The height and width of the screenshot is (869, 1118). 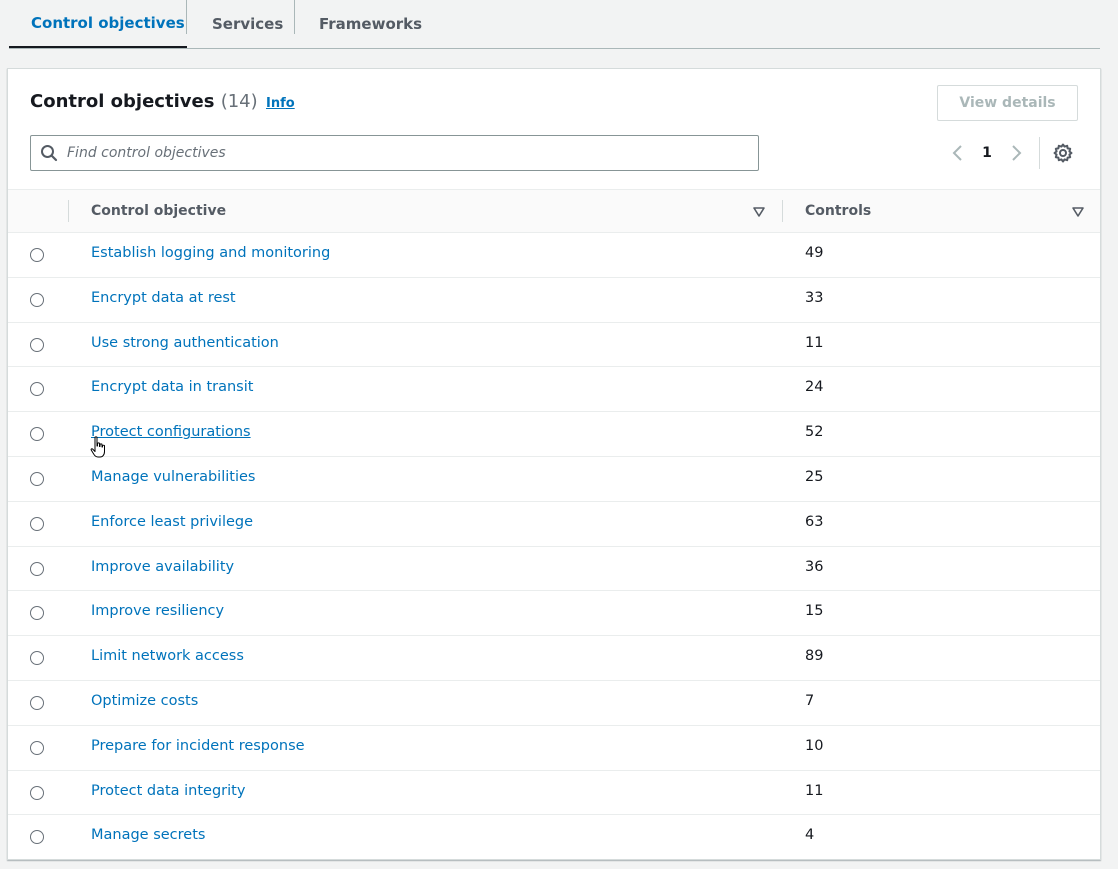 What do you see at coordinates (554, 434) in the screenshot?
I see `table-row: Protect configurations 52` at bounding box center [554, 434].